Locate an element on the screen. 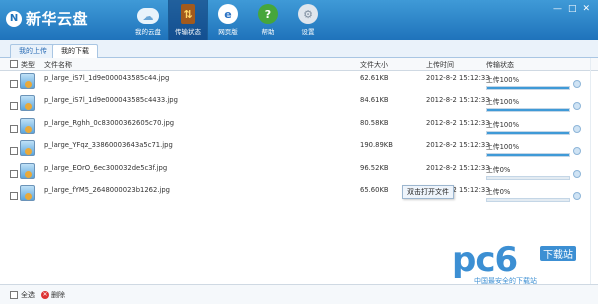 The width and height of the screenshot is (598, 304). file-size: 80.58KB is located at coordinates (374, 123).